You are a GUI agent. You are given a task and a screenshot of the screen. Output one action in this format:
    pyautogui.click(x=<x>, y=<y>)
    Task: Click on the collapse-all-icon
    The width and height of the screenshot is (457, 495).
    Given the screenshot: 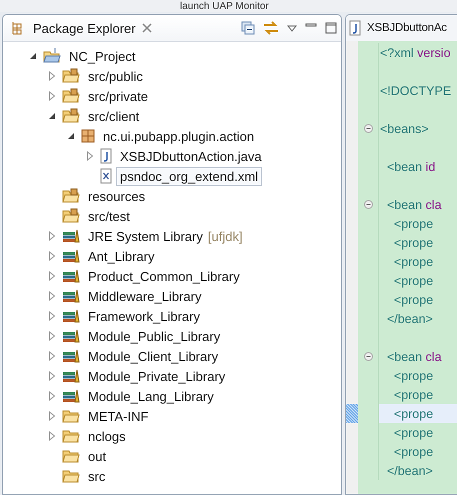 What is the action you would take?
    pyautogui.click(x=248, y=28)
    